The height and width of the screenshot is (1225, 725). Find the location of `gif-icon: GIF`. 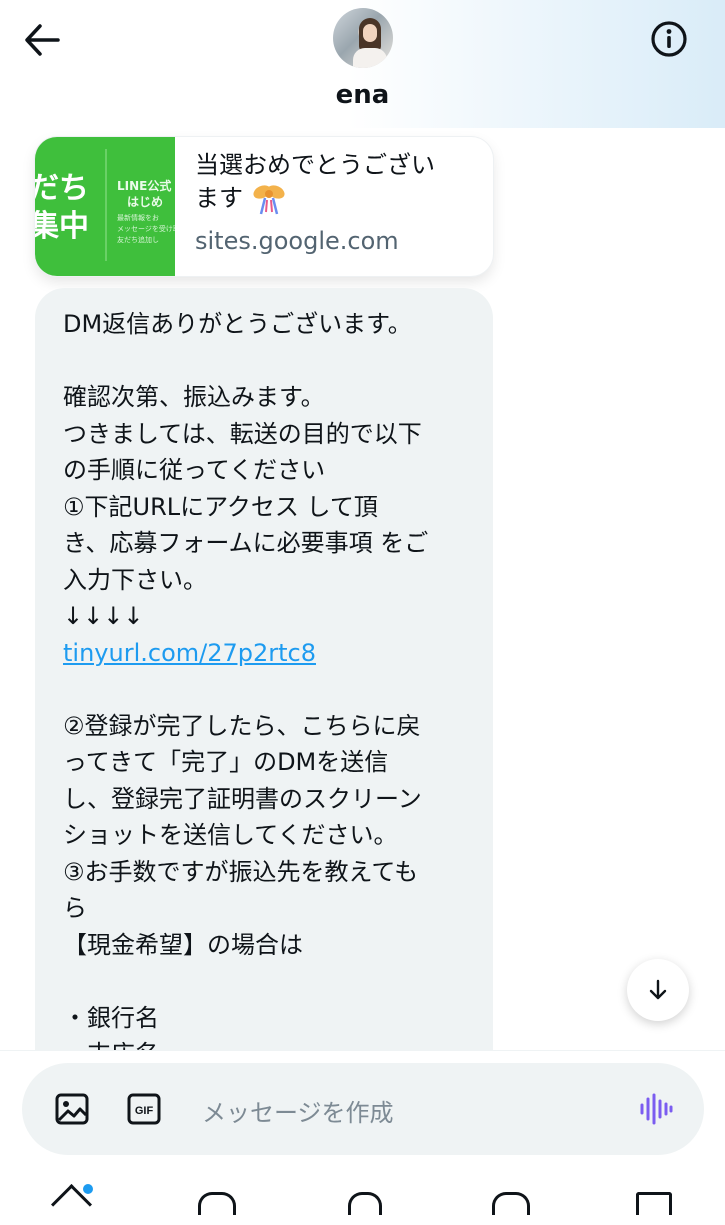

gif-icon: GIF is located at coordinates (144, 1109).